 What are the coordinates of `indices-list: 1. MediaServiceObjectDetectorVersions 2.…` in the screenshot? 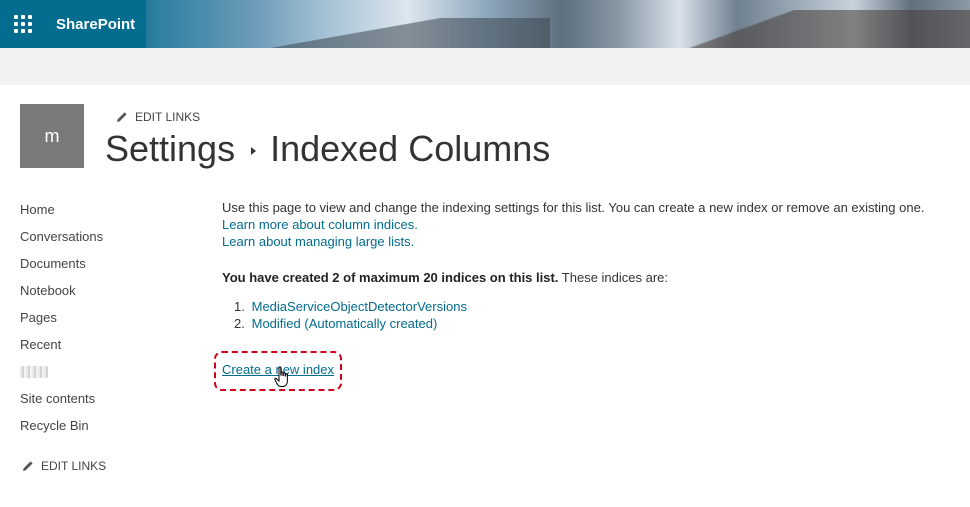 It's located at (587, 315).